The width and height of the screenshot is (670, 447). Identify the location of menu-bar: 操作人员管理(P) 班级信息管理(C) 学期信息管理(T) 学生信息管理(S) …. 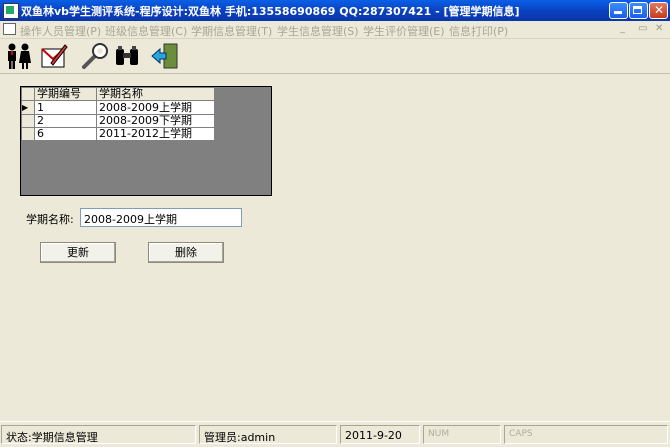
(335, 30).